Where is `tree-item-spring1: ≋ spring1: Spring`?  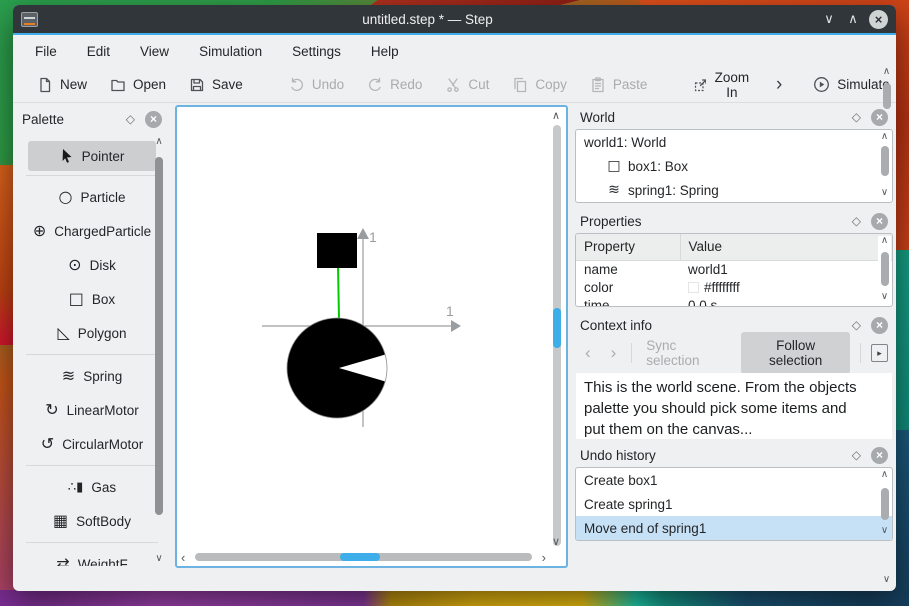 tree-item-spring1: ≋ spring1: Spring is located at coordinates (734, 190).